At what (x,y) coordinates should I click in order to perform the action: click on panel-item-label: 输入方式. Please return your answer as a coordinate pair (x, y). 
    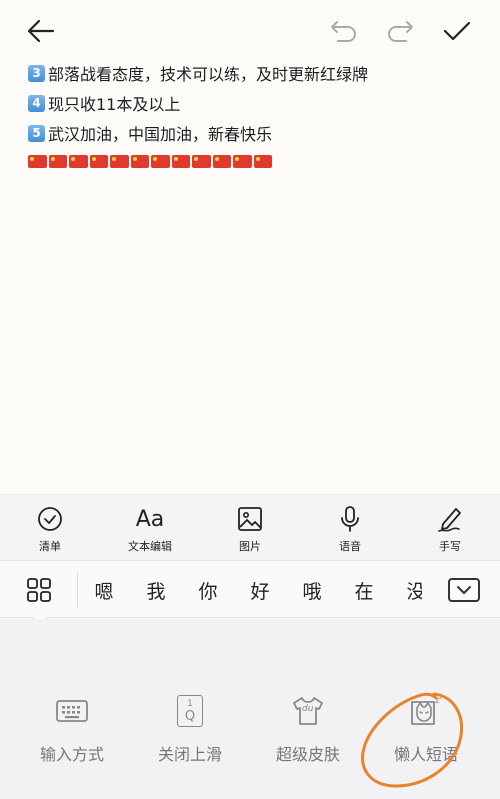
    Looking at the image, I should click on (71, 754).